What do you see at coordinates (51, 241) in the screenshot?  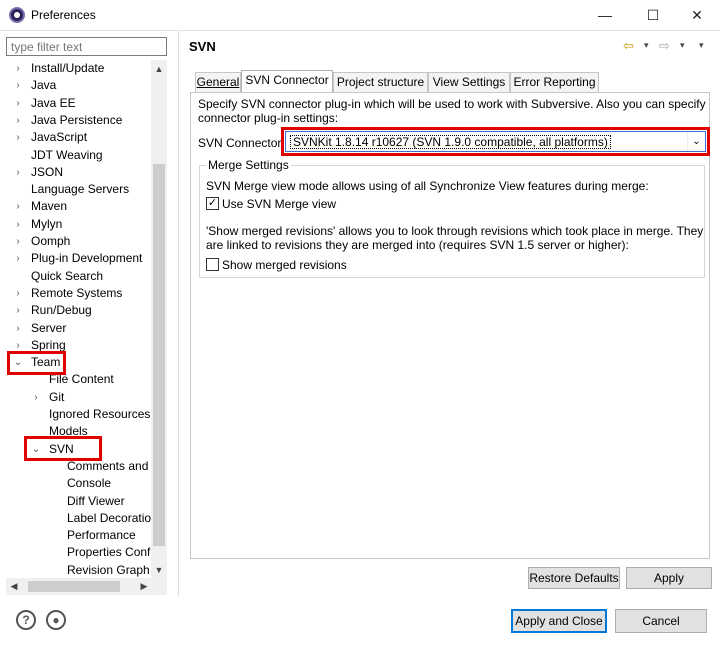 I see `tree-item-label: Oomph` at bounding box center [51, 241].